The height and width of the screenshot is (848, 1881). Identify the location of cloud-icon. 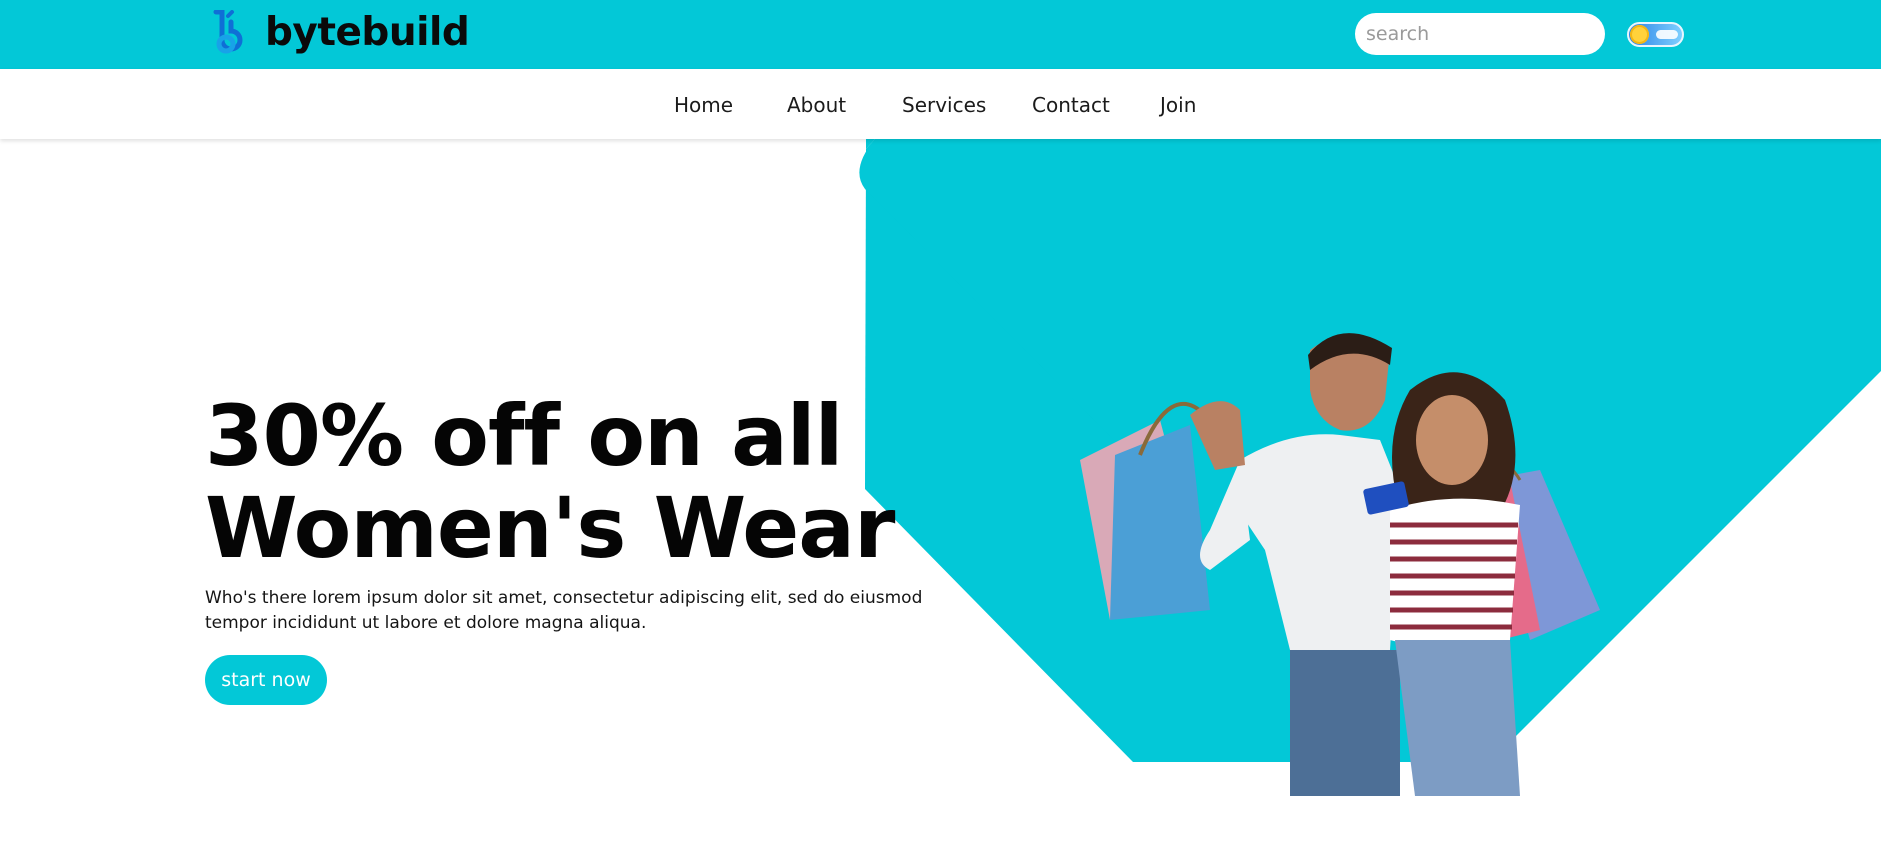
(1667, 34).